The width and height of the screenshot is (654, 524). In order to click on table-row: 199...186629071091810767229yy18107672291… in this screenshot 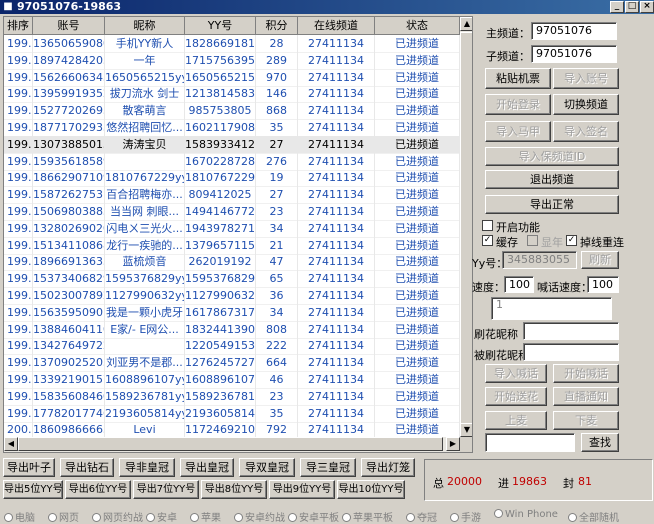, I will do `click(232, 178)`.